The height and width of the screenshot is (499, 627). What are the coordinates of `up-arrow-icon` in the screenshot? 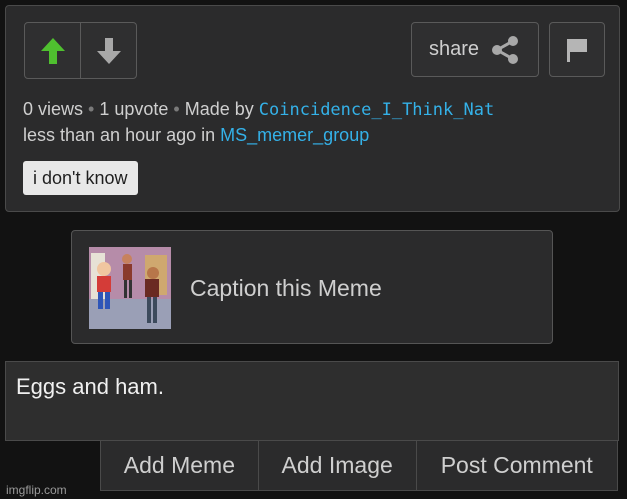 It's located at (52, 50).